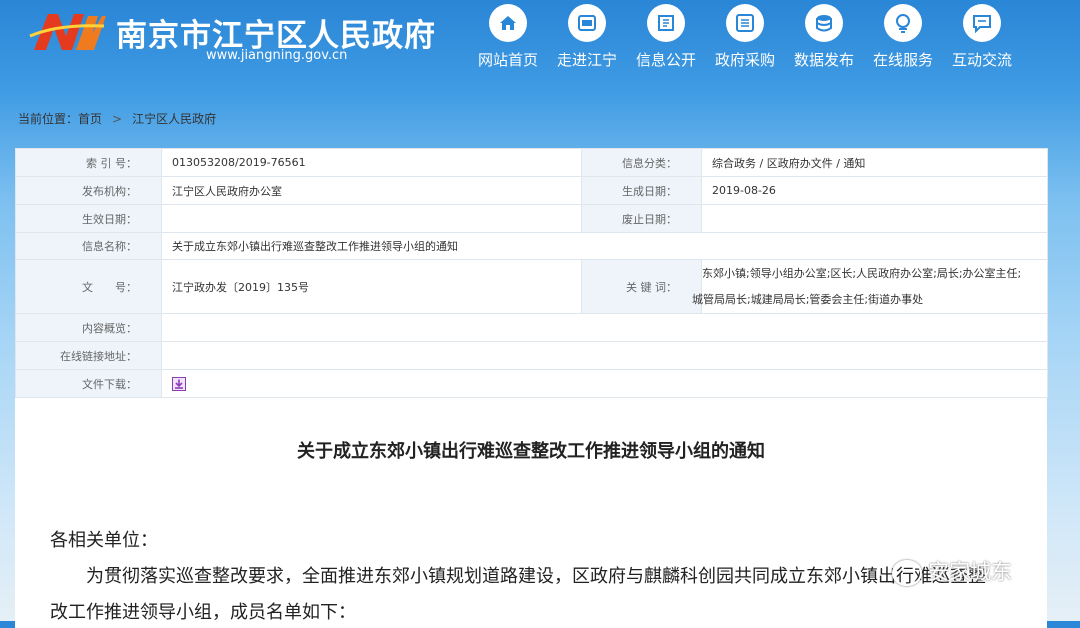 The height and width of the screenshot is (628, 1080). What do you see at coordinates (808, 299) in the screenshot?
I see `keywords-line: 城管局局长;城建局局长;管委会主任;街道办事处` at bounding box center [808, 299].